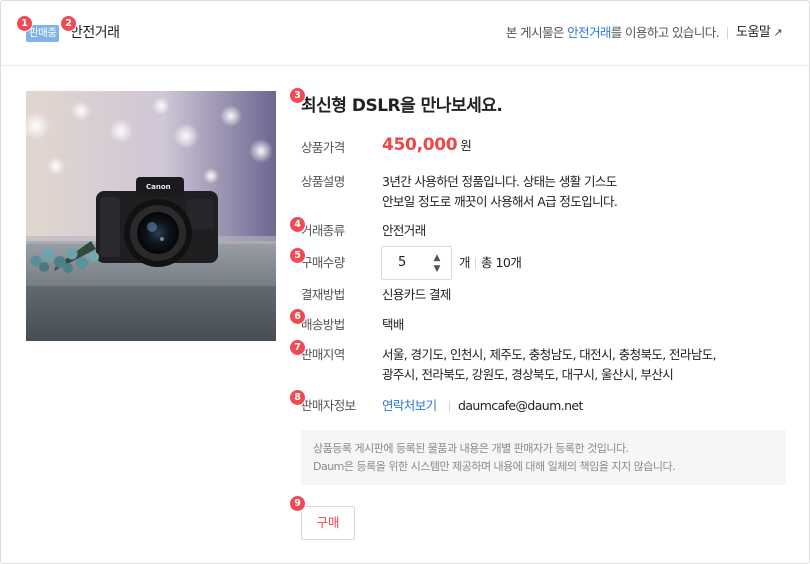  I want to click on header-notice: 본 게시물은 안전거래를 이용하고 있습니다., so click(612, 33).